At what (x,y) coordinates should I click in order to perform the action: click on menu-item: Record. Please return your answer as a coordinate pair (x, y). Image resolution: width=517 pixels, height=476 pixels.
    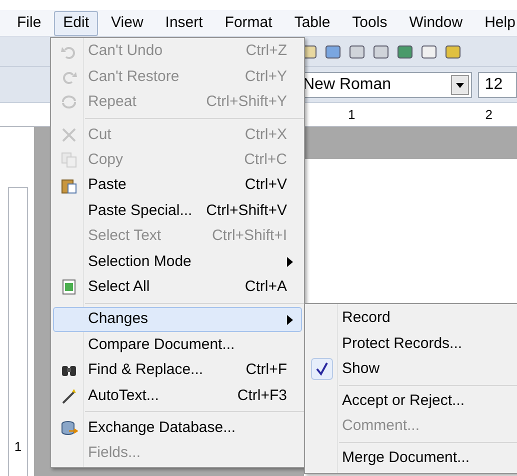
    Looking at the image, I should click on (411, 319).